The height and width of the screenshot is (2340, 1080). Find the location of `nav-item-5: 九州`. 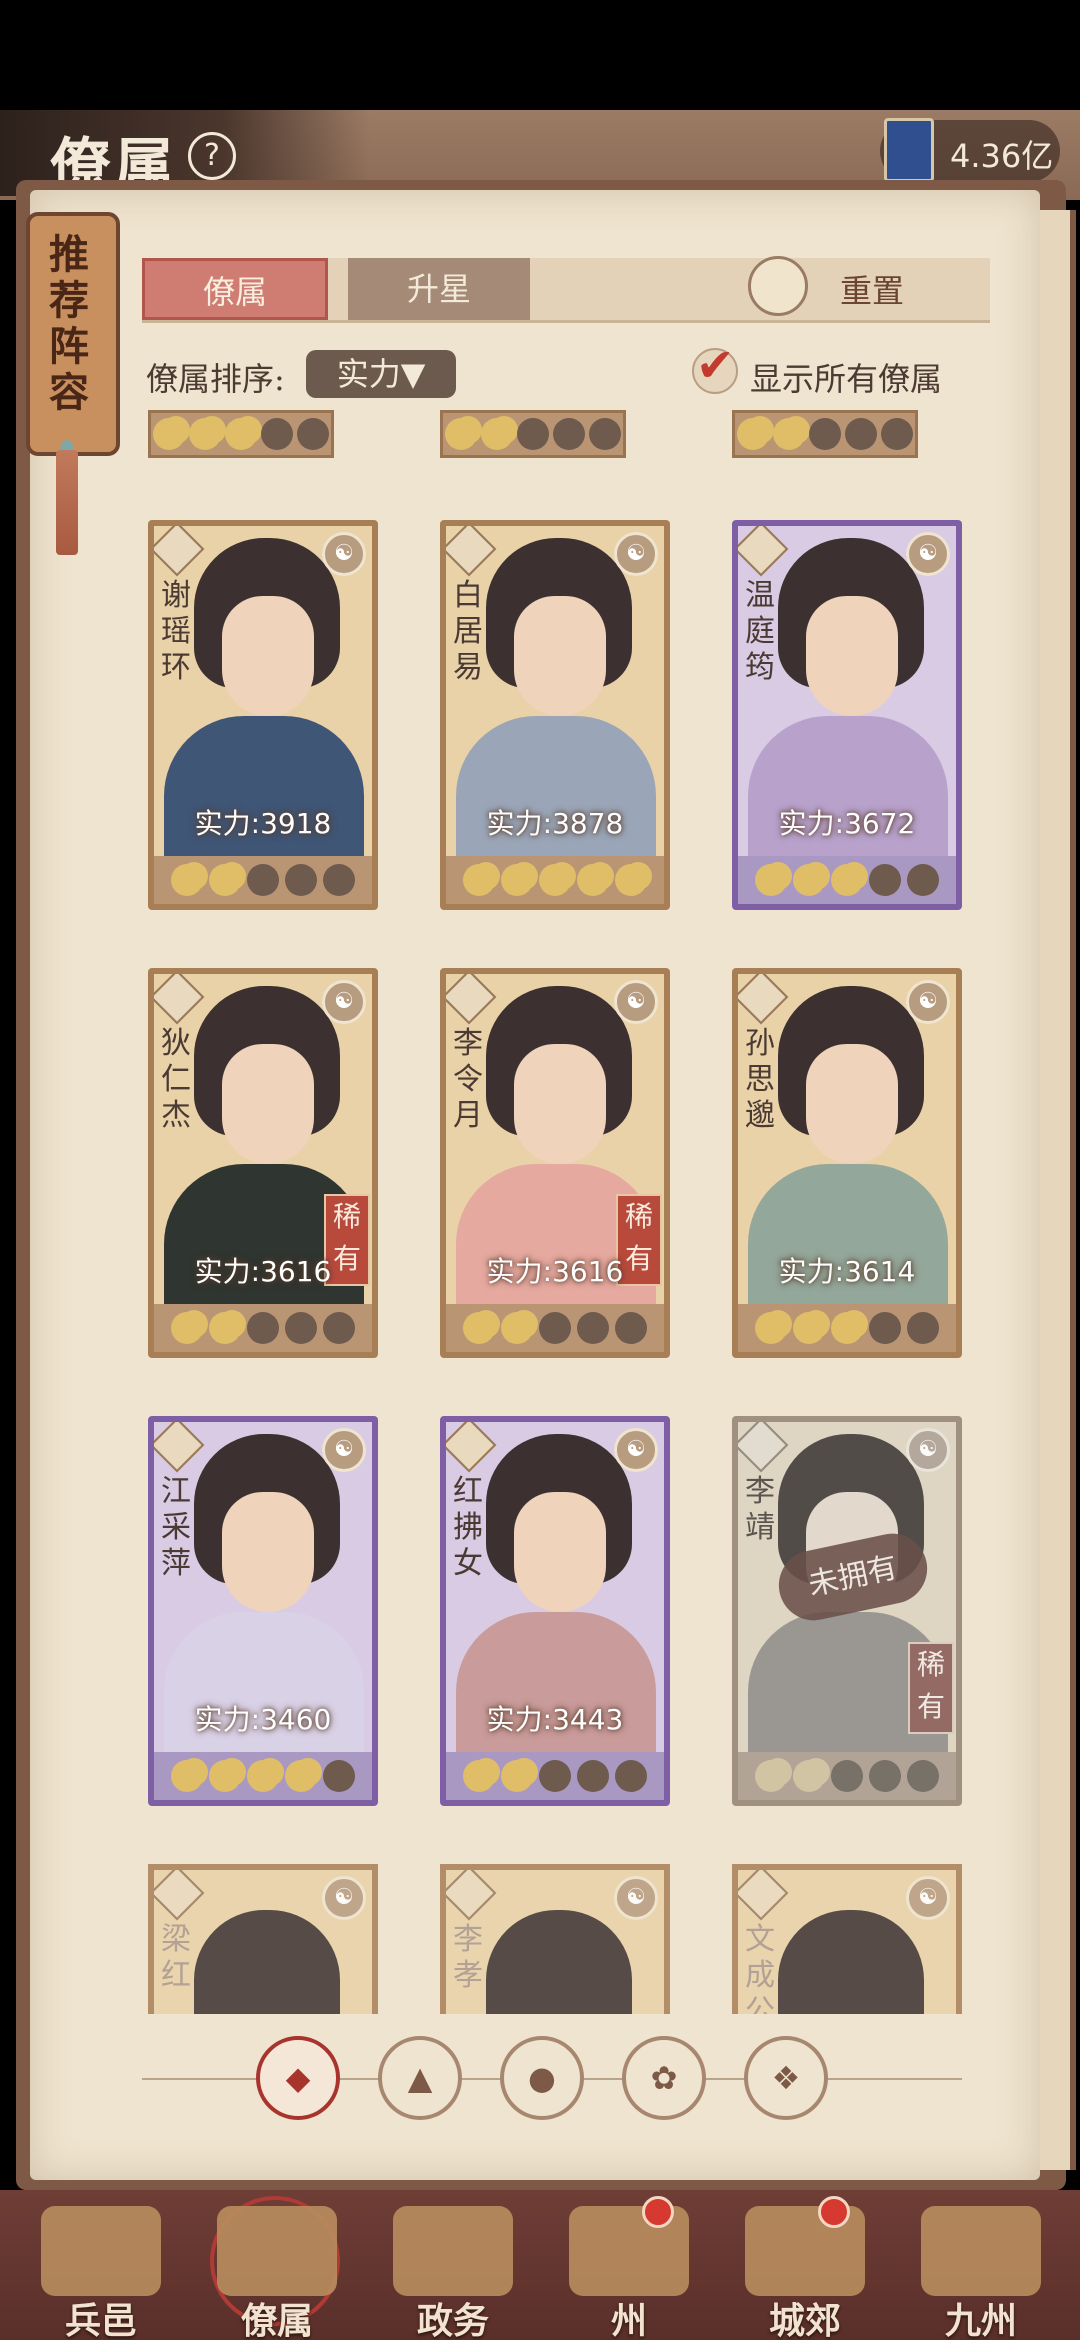

nav-item-5: 九州 is located at coordinates (981, 2268).